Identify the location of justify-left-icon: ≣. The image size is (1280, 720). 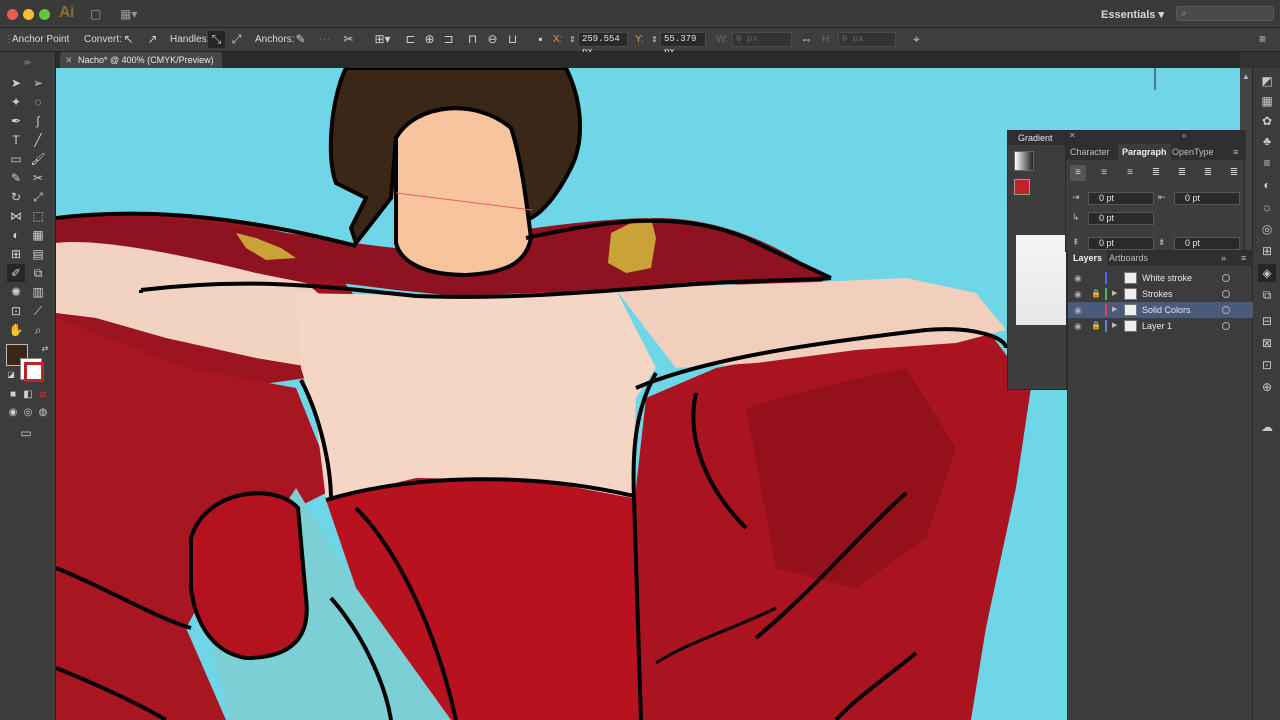
(1156, 173).